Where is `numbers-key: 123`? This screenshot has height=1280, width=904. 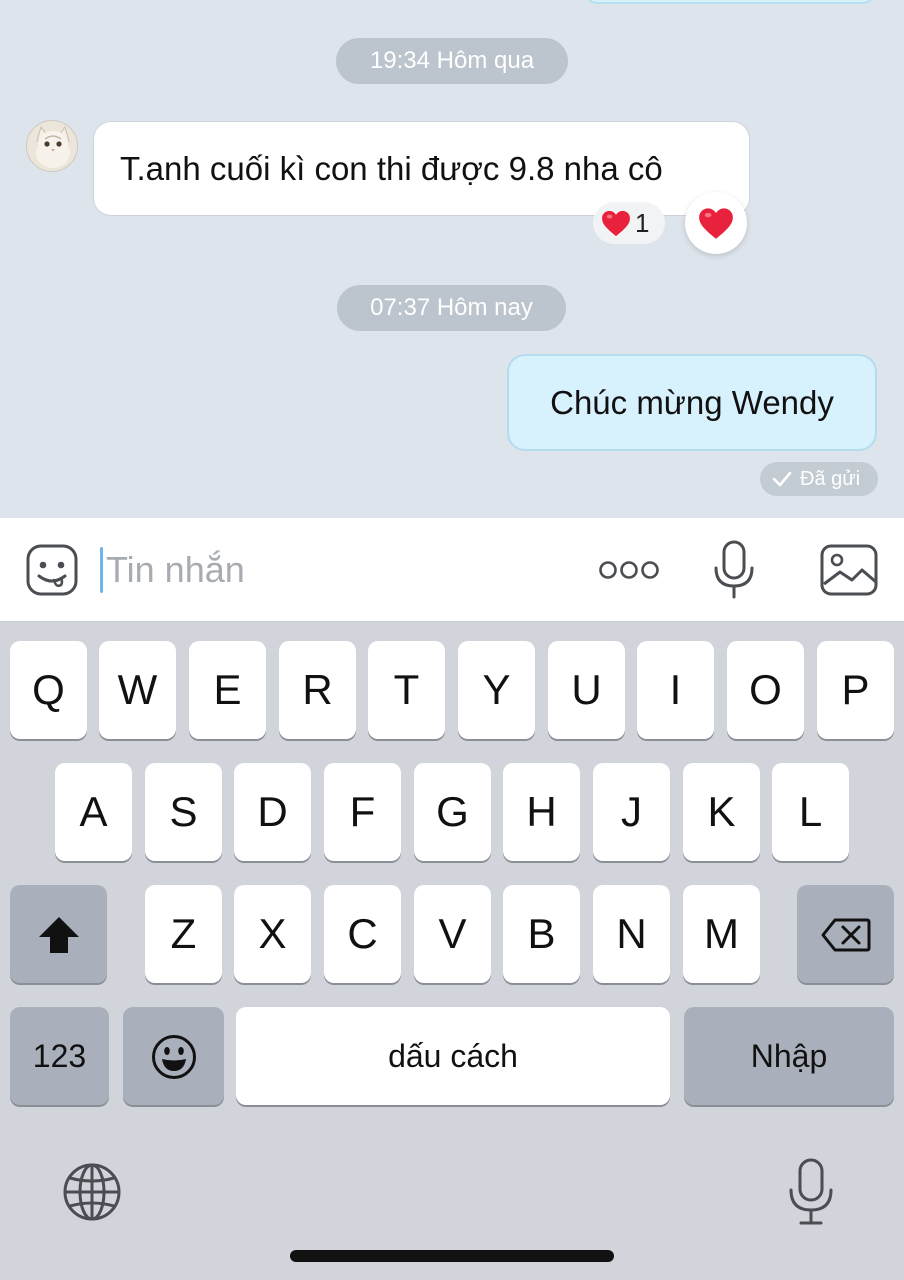 numbers-key: 123 is located at coordinates (59, 1056).